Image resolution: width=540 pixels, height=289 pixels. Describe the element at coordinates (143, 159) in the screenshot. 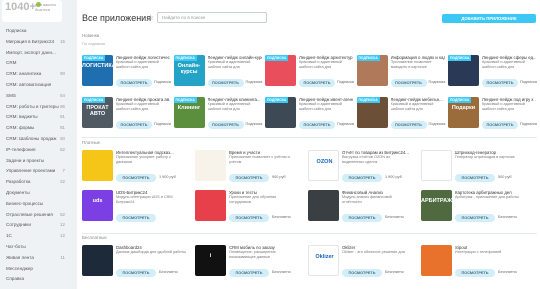

I see `app-description: Приложение ускоряет работу с данными` at that location.